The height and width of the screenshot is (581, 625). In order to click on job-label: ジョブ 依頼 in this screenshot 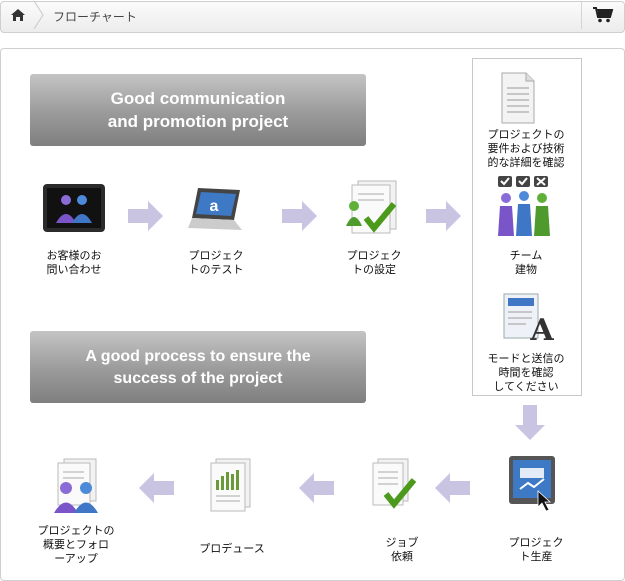, I will do `click(402, 549)`.